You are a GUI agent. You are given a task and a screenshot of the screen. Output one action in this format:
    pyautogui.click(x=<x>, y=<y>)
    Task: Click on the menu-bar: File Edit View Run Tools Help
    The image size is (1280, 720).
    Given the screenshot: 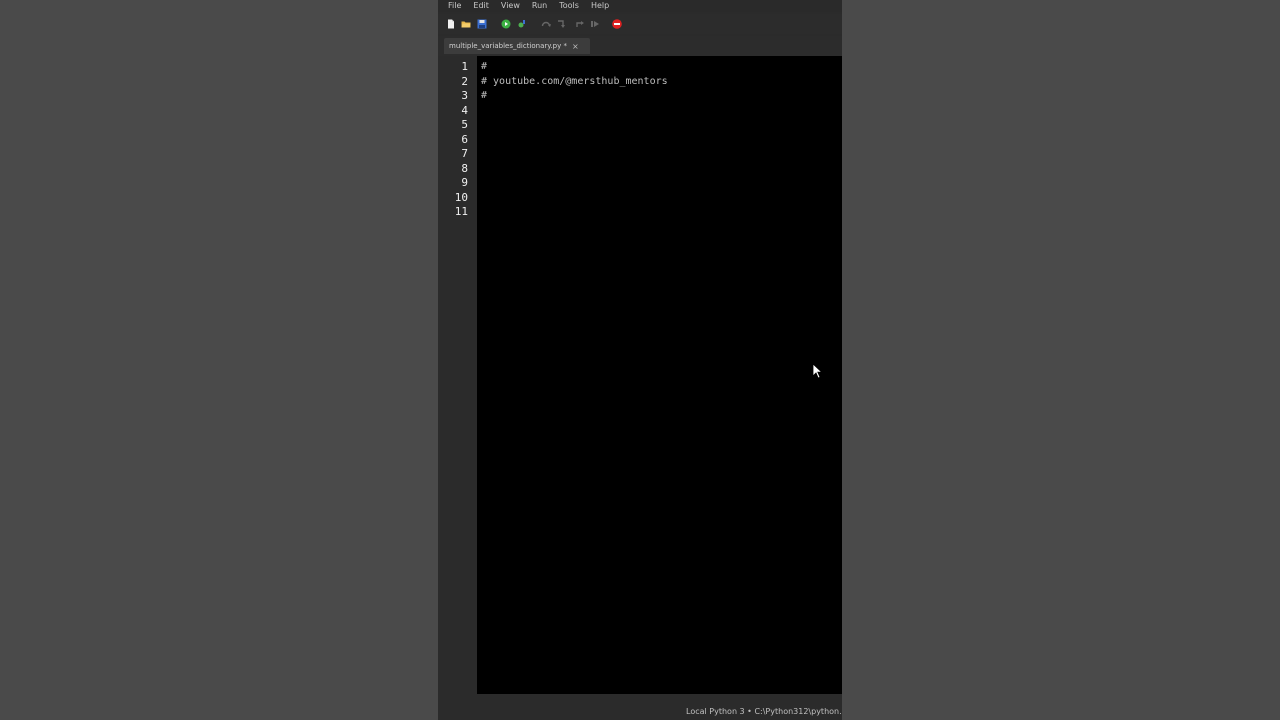 What is the action you would take?
    pyautogui.click(x=640, y=6)
    